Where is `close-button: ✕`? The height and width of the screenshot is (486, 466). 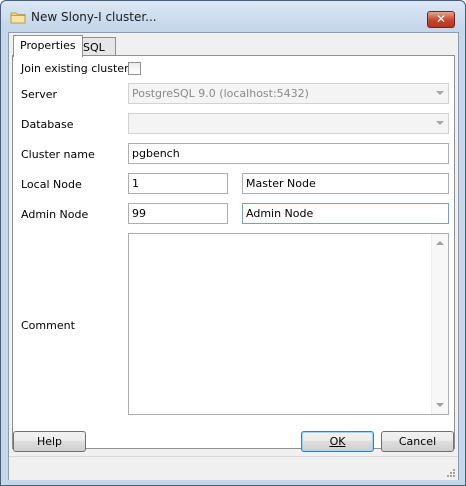 close-button: ✕ is located at coordinates (441, 19).